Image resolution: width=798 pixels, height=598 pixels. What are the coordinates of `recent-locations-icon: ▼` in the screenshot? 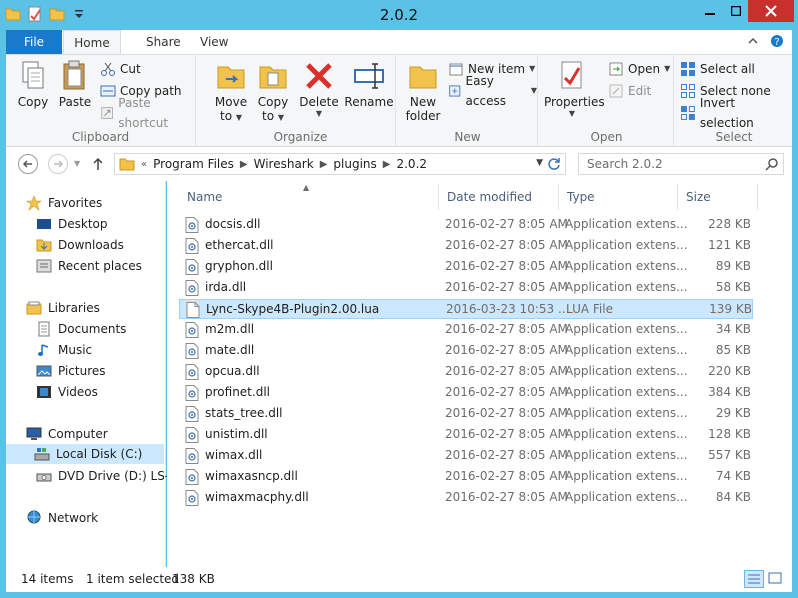 It's located at (77, 163).